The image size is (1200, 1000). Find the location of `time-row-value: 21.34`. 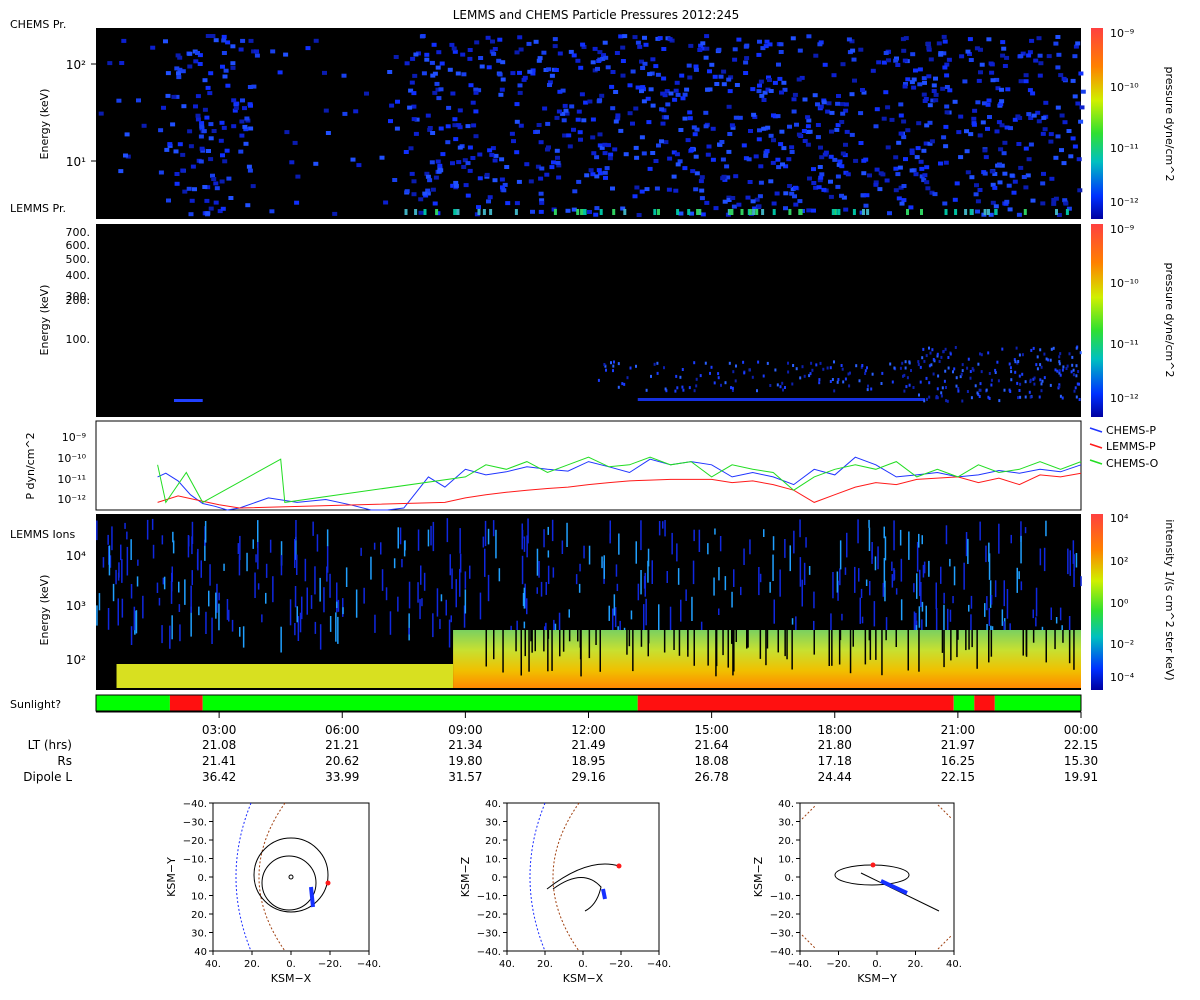

time-row-value: 21.34 is located at coordinates (465, 745).